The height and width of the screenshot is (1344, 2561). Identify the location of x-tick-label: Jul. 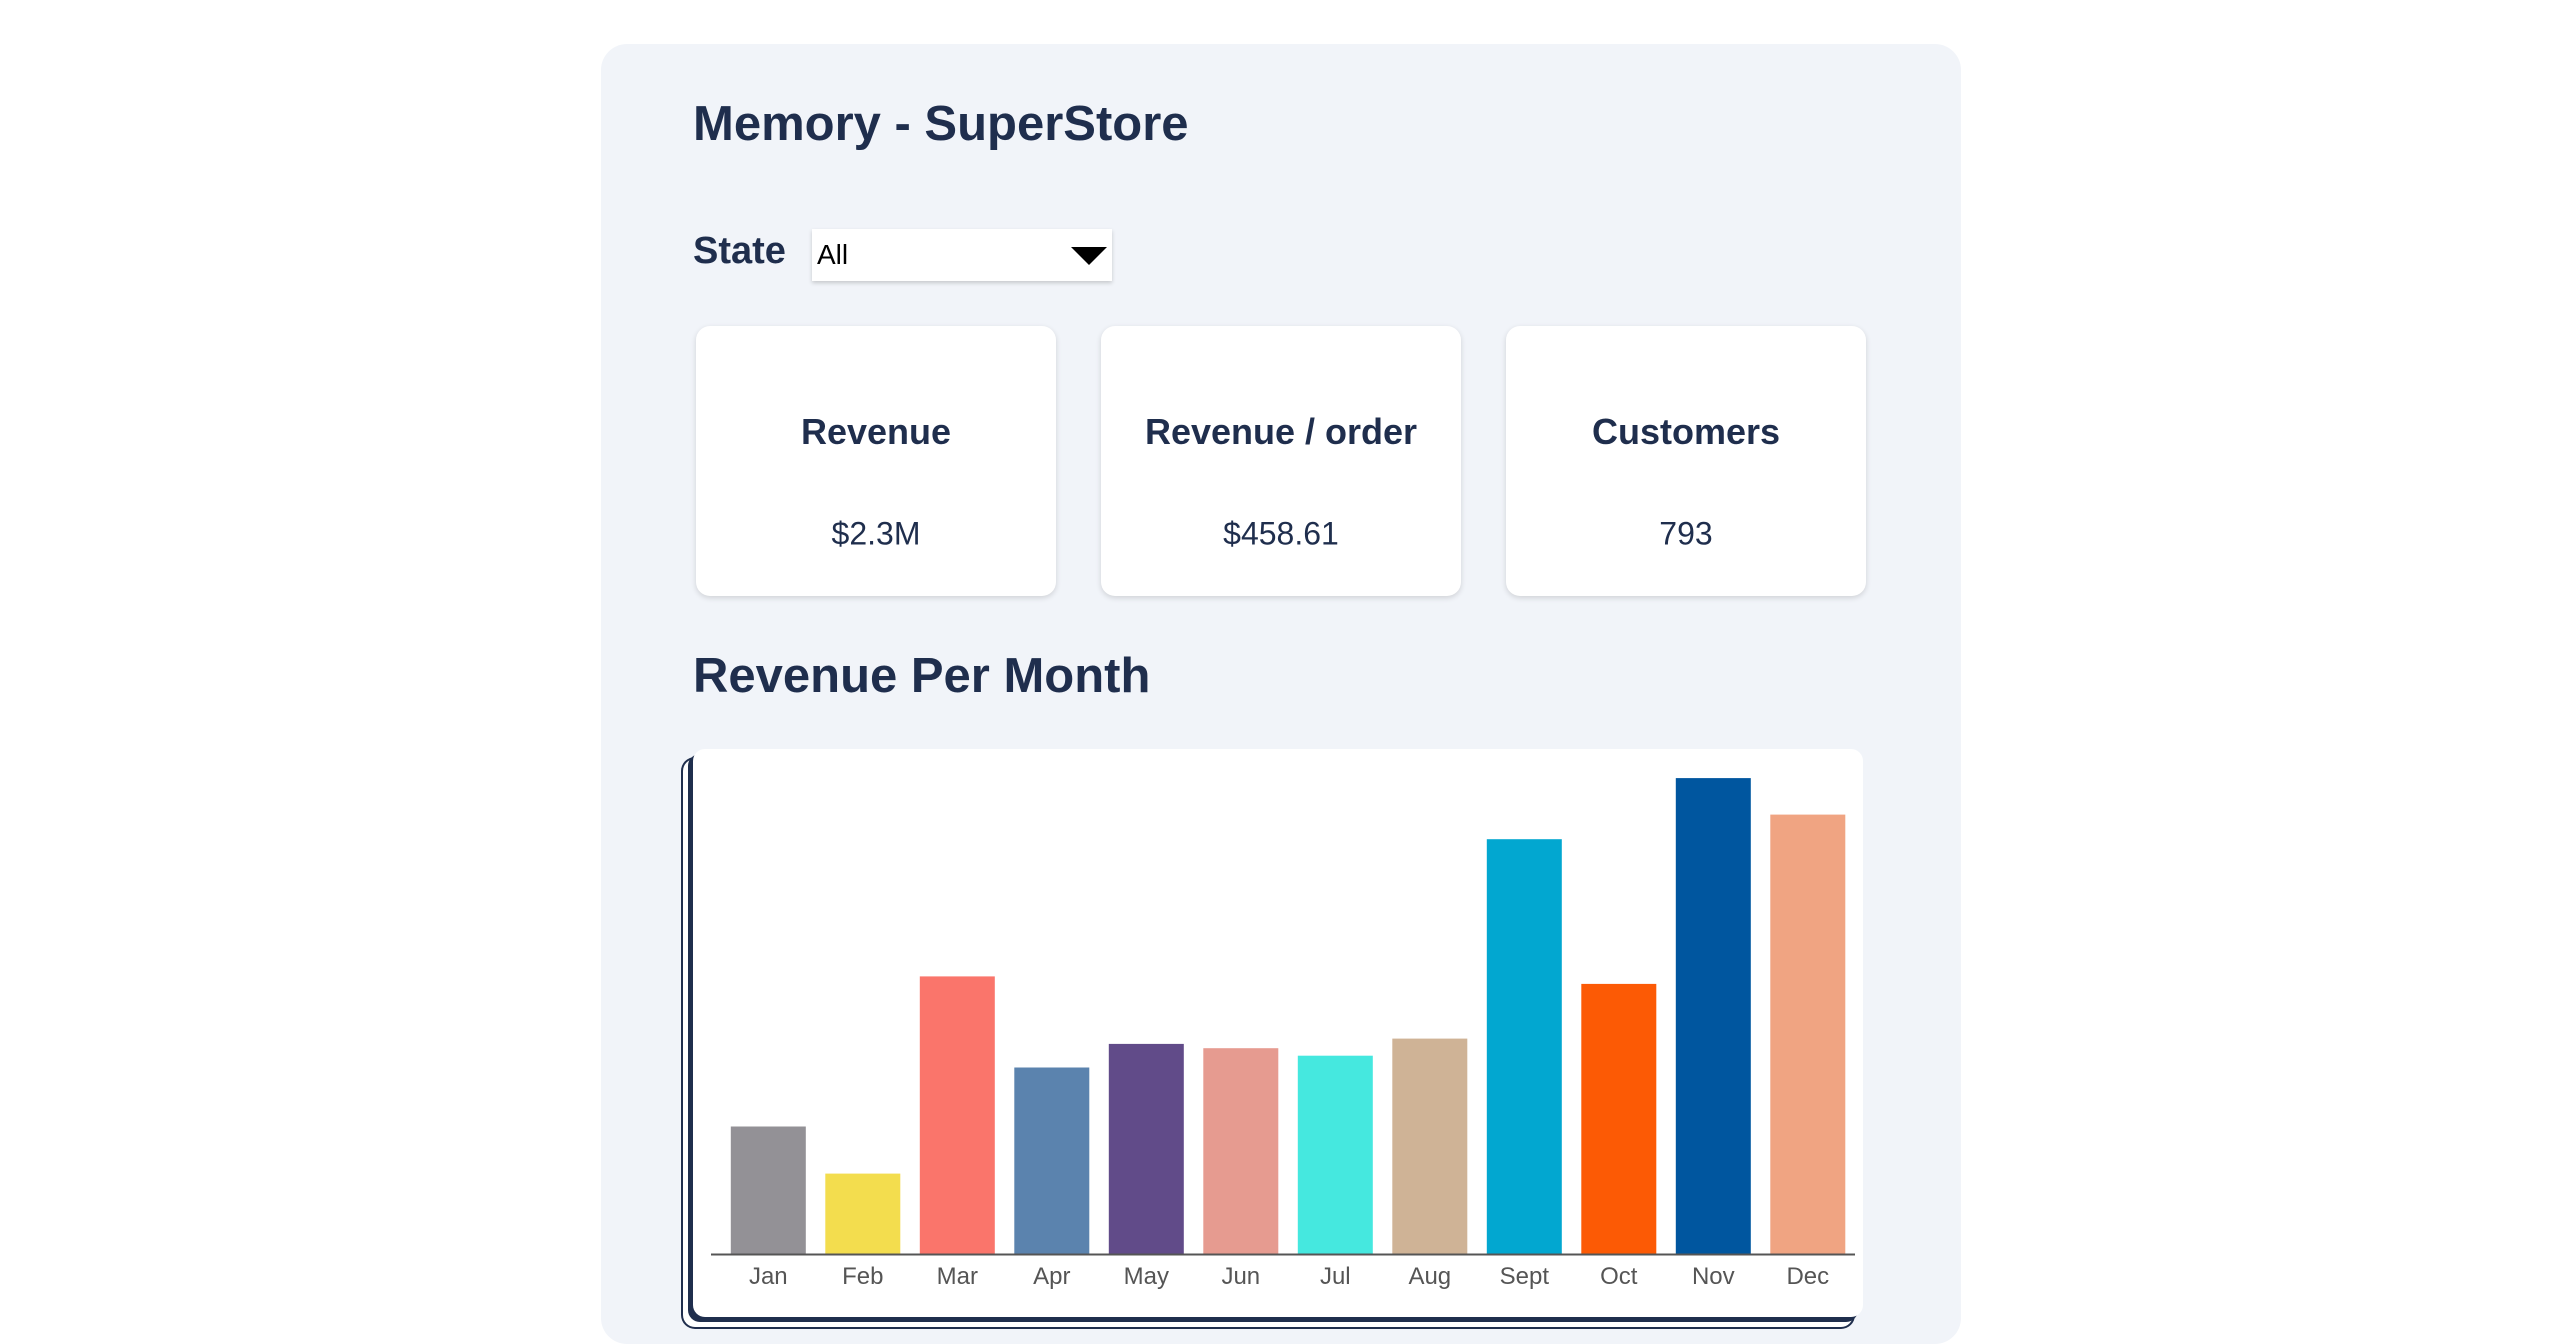
(1335, 1276).